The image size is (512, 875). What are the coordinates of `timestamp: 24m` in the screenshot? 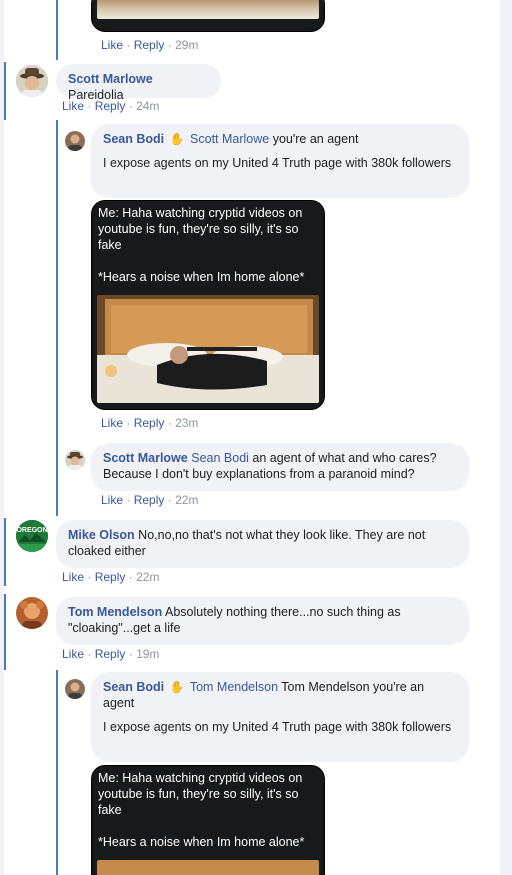 It's located at (147, 106).